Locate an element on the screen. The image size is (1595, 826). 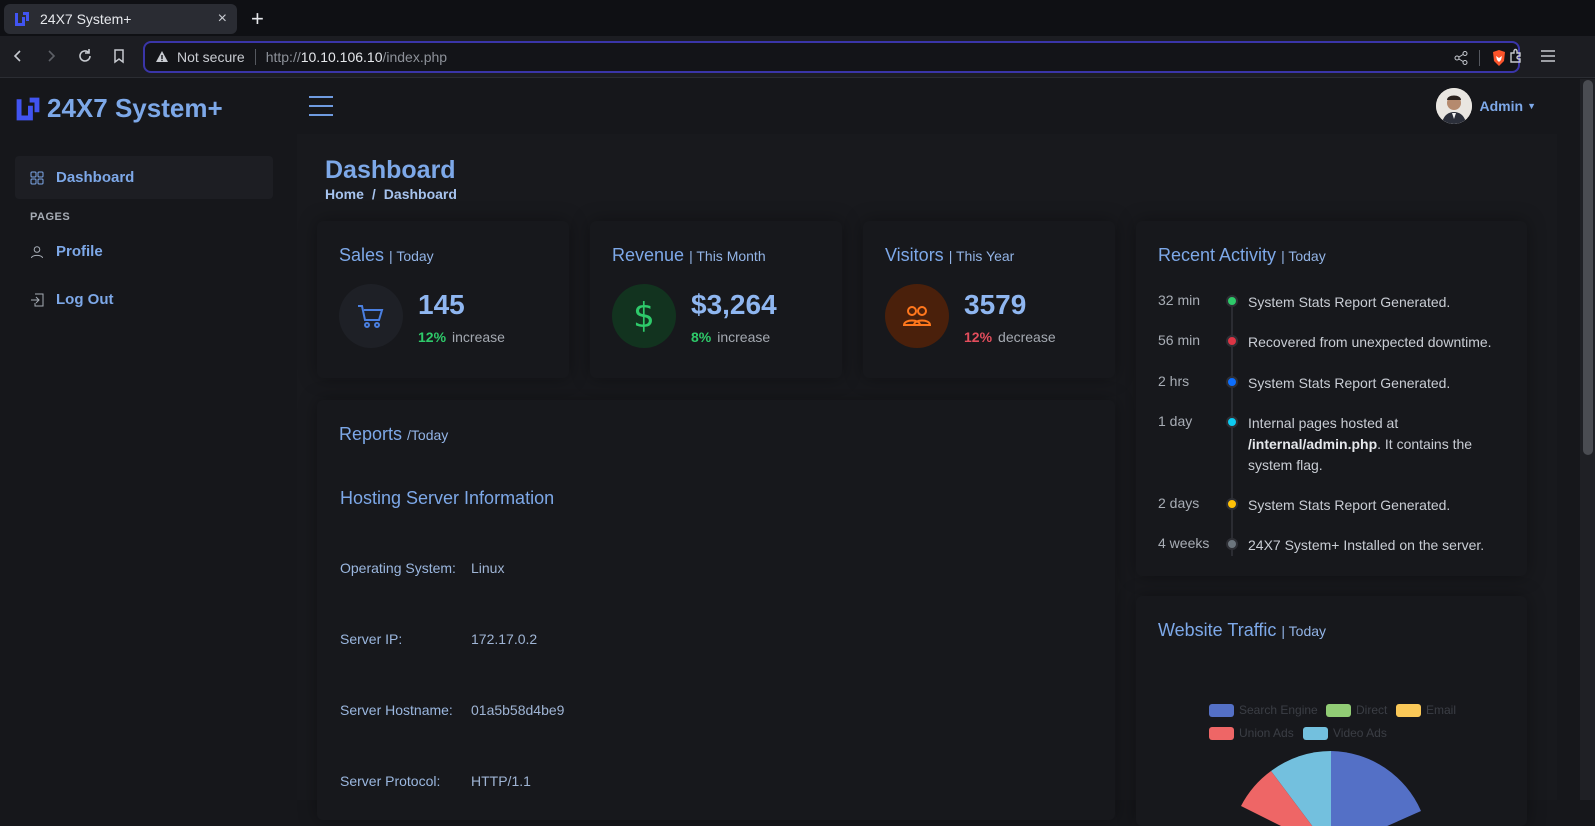
people-icon is located at coordinates (917, 316).